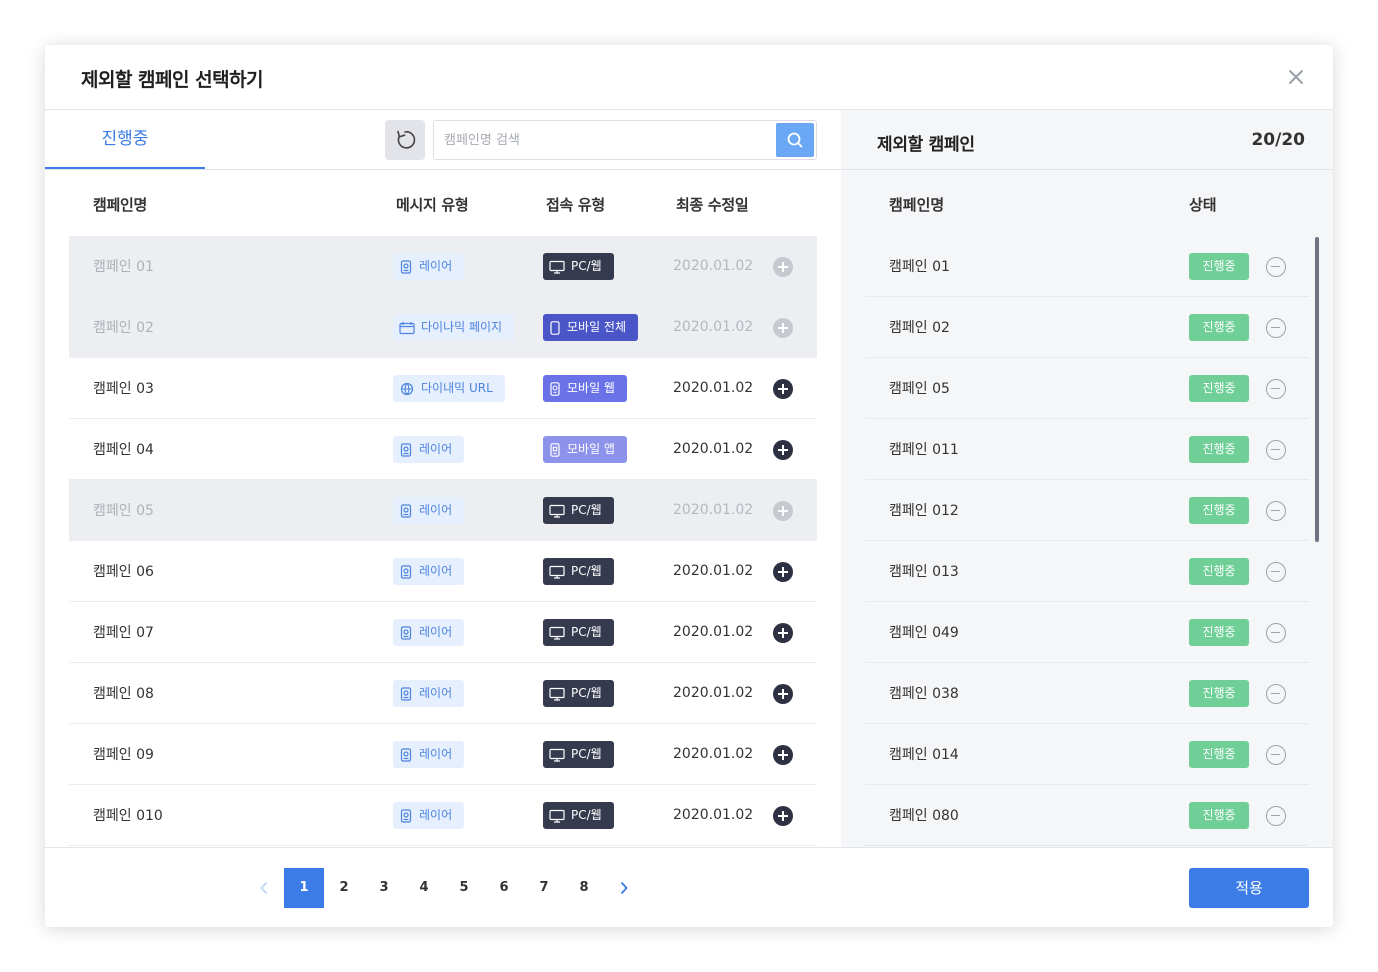 This screenshot has width=1378, height=972. What do you see at coordinates (407, 388) in the screenshot?
I see `dynamic-url-icon` at bounding box center [407, 388].